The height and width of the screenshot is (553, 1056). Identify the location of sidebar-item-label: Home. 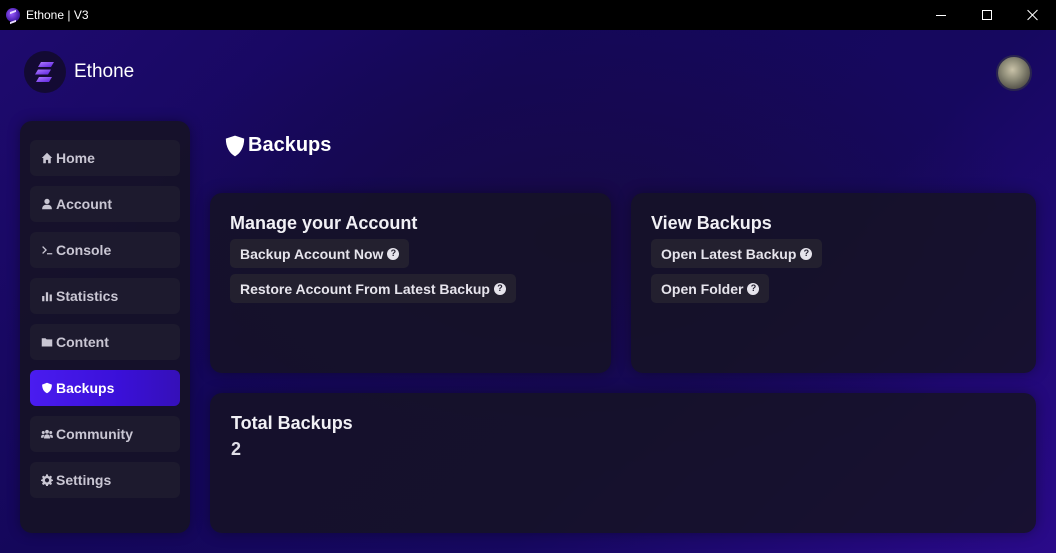
(75, 158).